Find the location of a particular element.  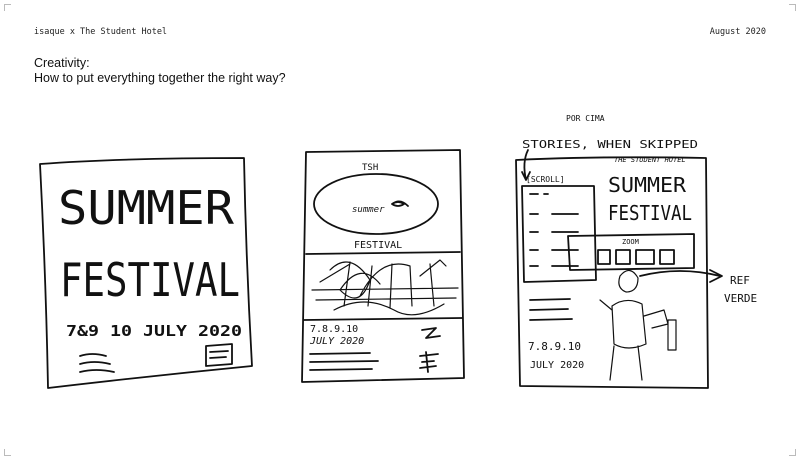

sketch-right-zoom-label: ZOOM is located at coordinates (630, 242).